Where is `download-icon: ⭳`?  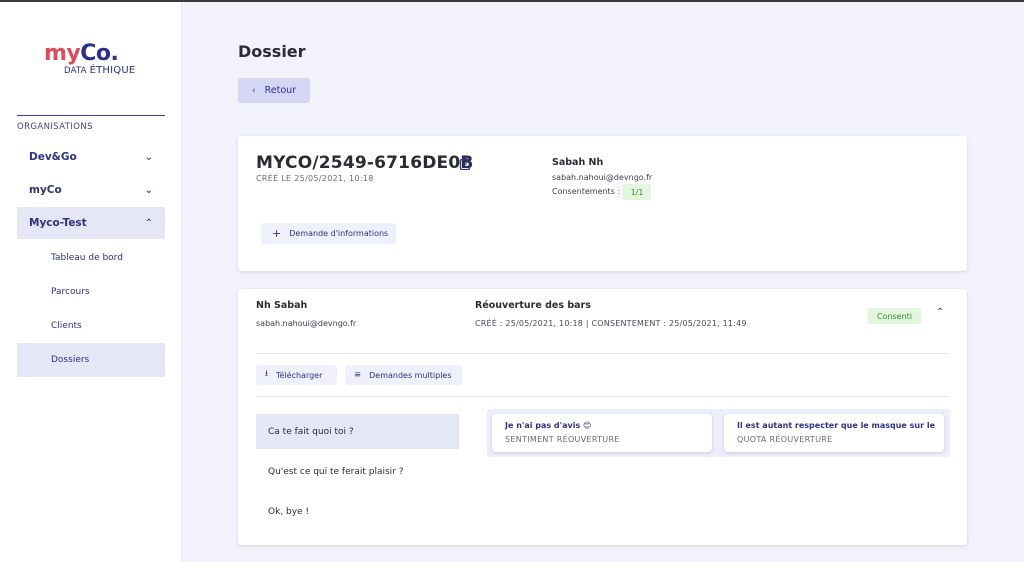
download-icon: ⭳ is located at coordinates (266, 374).